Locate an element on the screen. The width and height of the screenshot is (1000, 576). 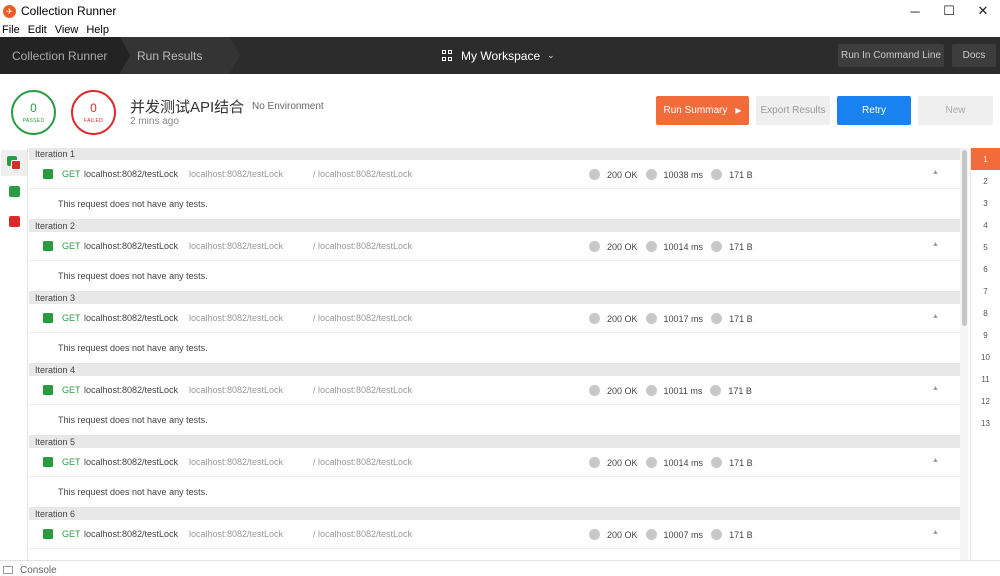
response-stats: 200 OK 10017 ms 171 B is located at coordinates (671, 318).